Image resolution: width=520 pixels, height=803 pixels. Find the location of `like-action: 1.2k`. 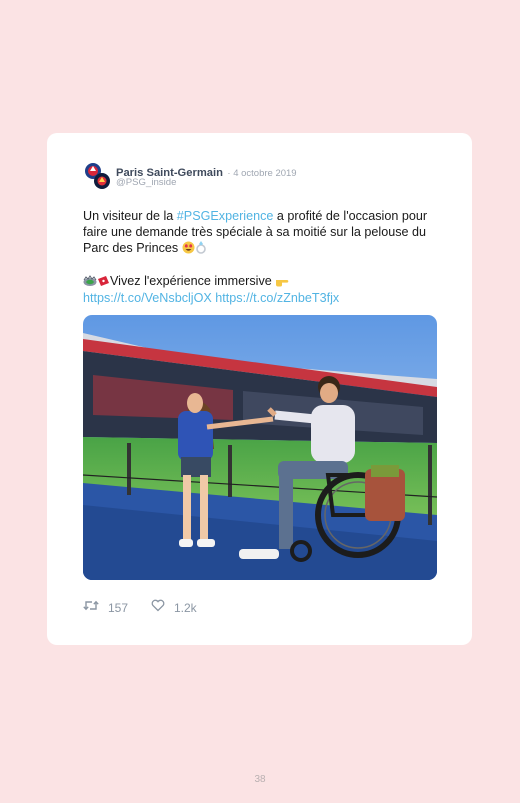

like-action: 1.2k is located at coordinates (174, 608).